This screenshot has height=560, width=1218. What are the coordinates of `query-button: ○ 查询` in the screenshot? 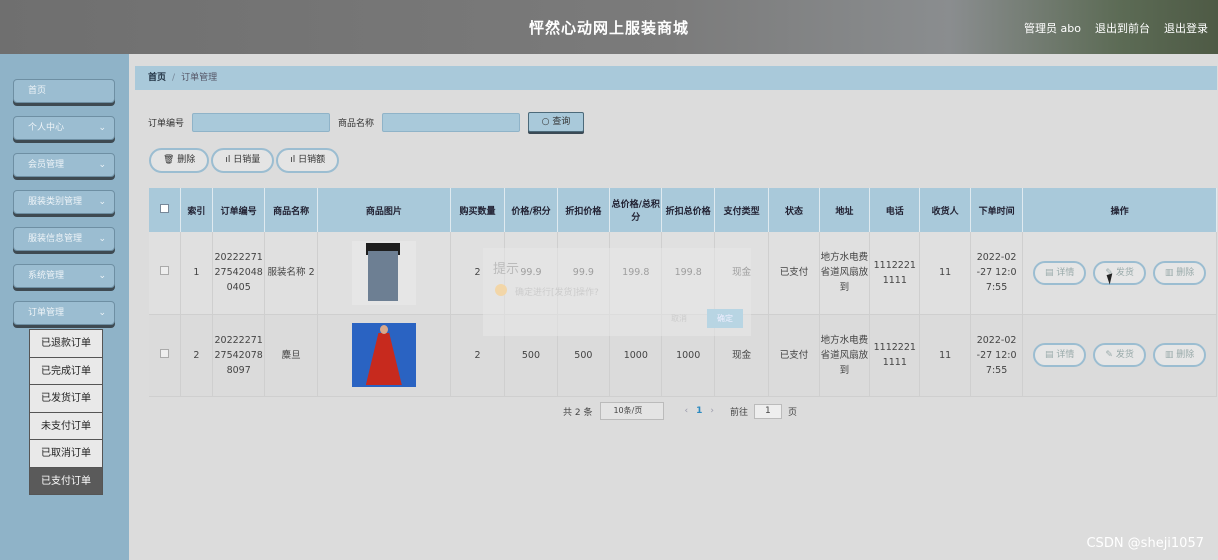 It's located at (556, 122).